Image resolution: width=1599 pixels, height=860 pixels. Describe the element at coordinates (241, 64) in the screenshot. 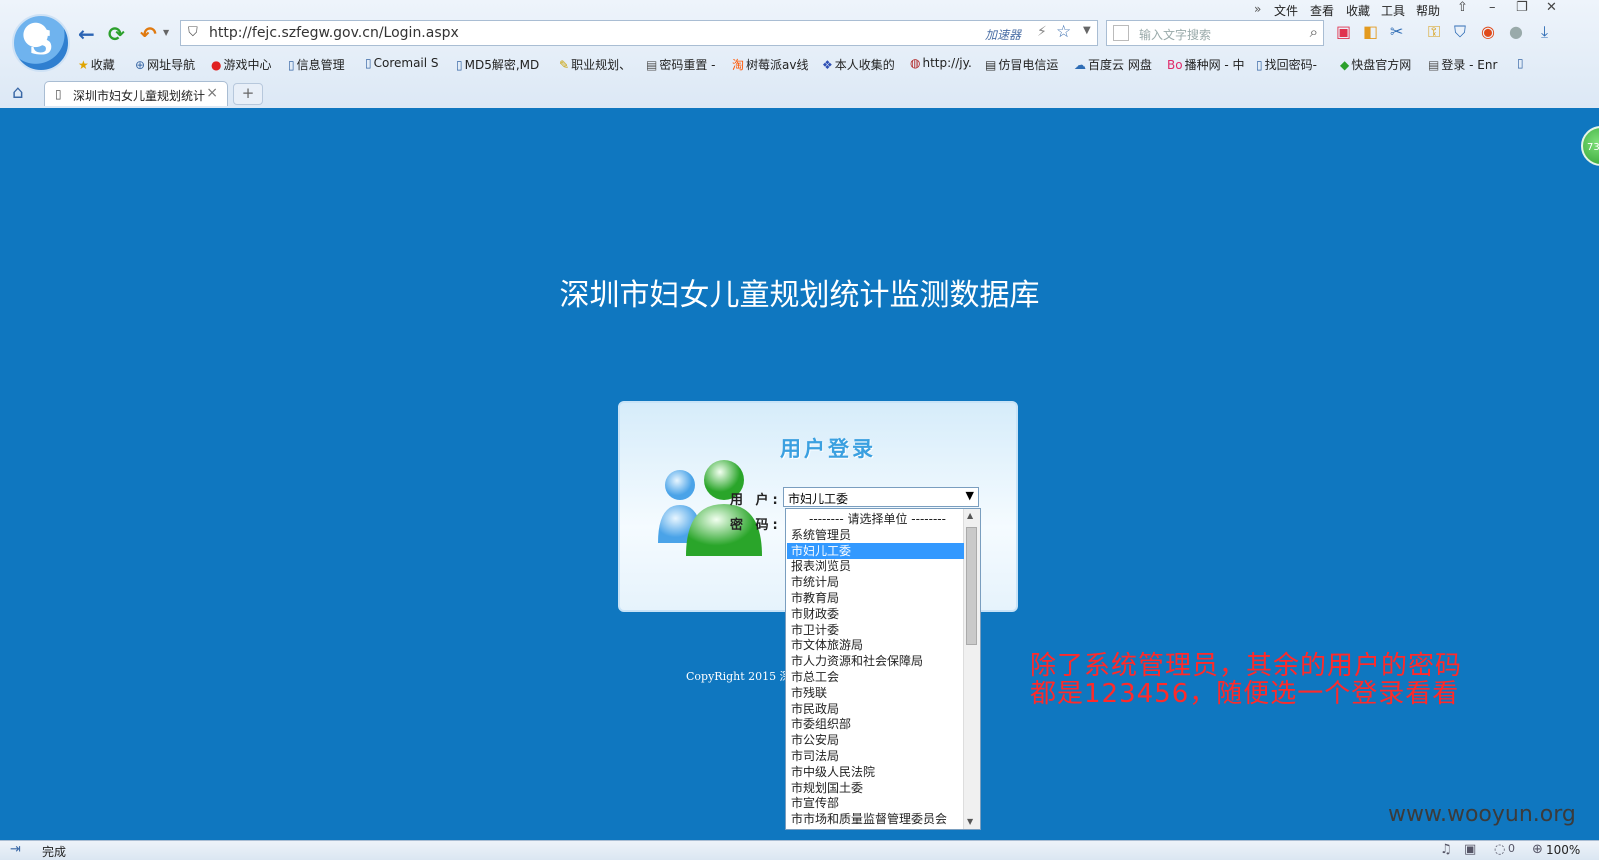

I see `bookmark-item: ● 游戏中心` at that location.